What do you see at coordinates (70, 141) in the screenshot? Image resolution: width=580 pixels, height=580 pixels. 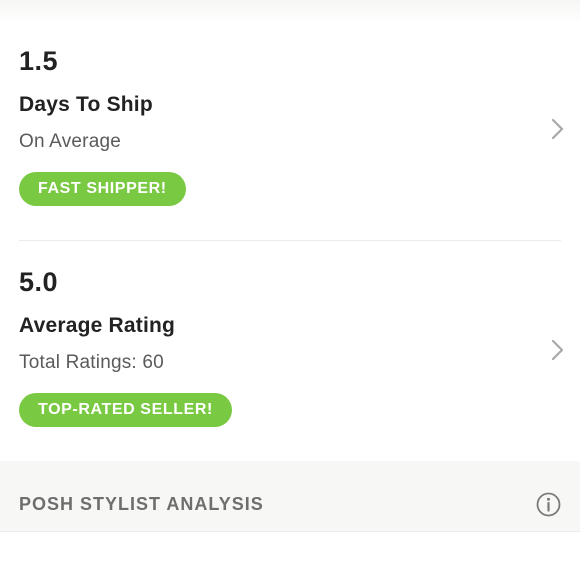 I see `days-to-ship-subtitle: On Average` at bounding box center [70, 141].